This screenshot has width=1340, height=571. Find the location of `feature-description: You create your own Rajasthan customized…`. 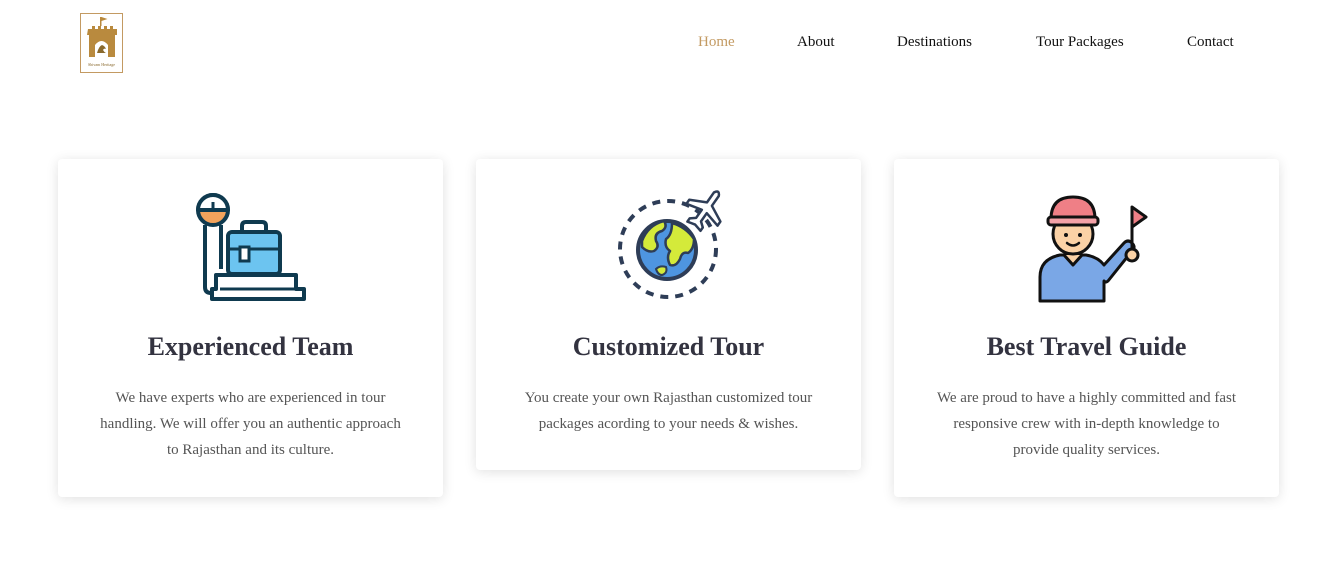

feature-description: You create your own Rajasthan customized… is located at coordinates (668, 411).